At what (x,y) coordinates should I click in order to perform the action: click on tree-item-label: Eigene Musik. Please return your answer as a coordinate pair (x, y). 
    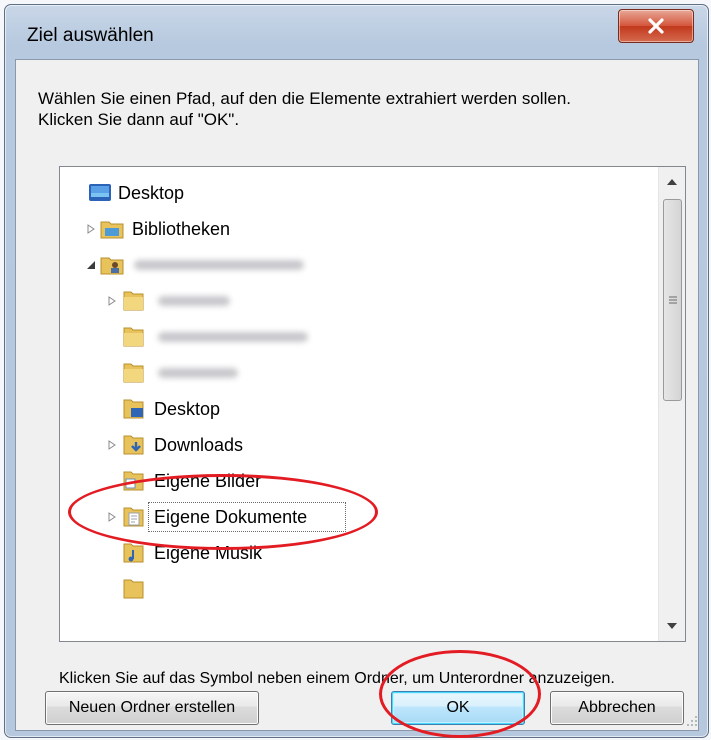
    Looking at the image, I should click on (208, 552).